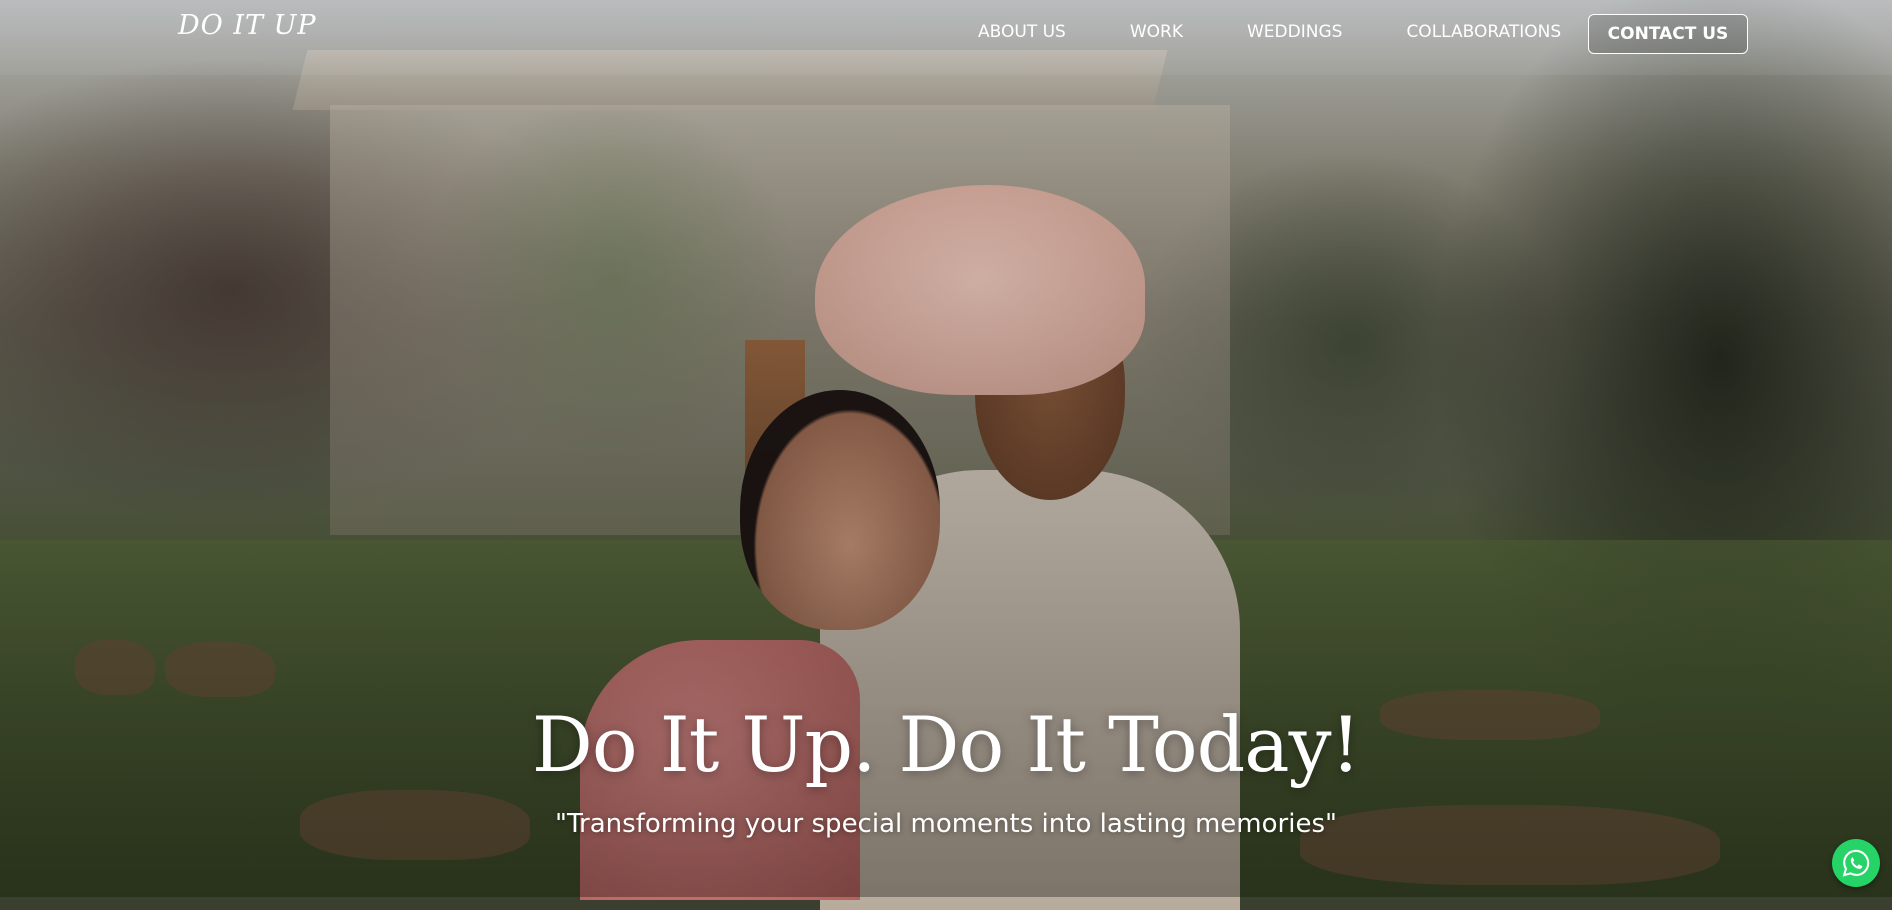  I want to click on contact-us-button: CONTACT US, so click(1668, 34).